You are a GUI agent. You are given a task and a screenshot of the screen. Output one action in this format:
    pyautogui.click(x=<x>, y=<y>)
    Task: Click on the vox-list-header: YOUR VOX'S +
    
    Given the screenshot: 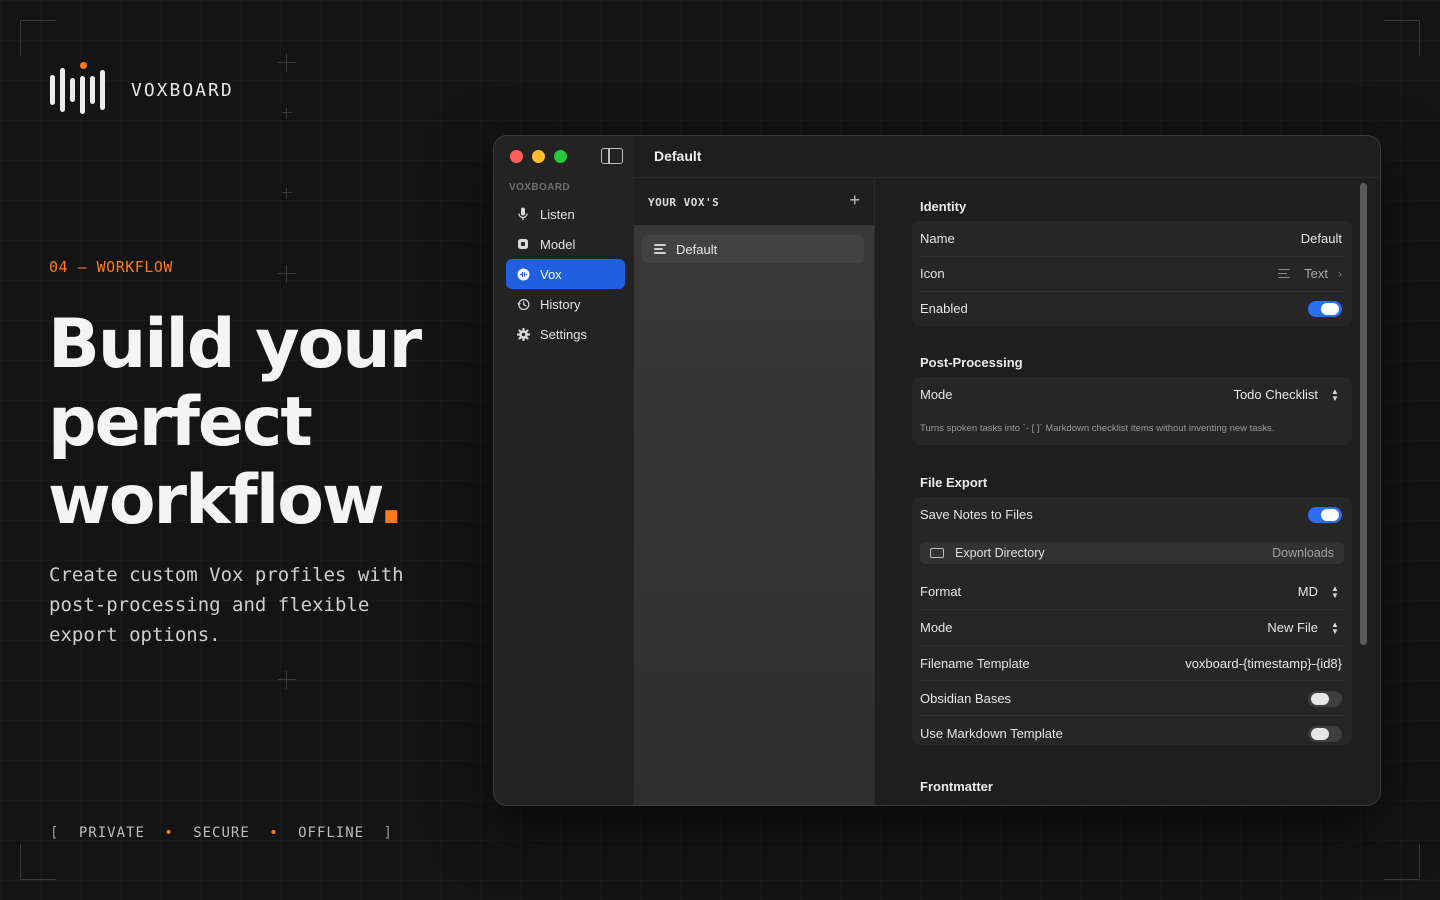 What is the action you would take?
    pyautogui.click(x=754, y=202)
    